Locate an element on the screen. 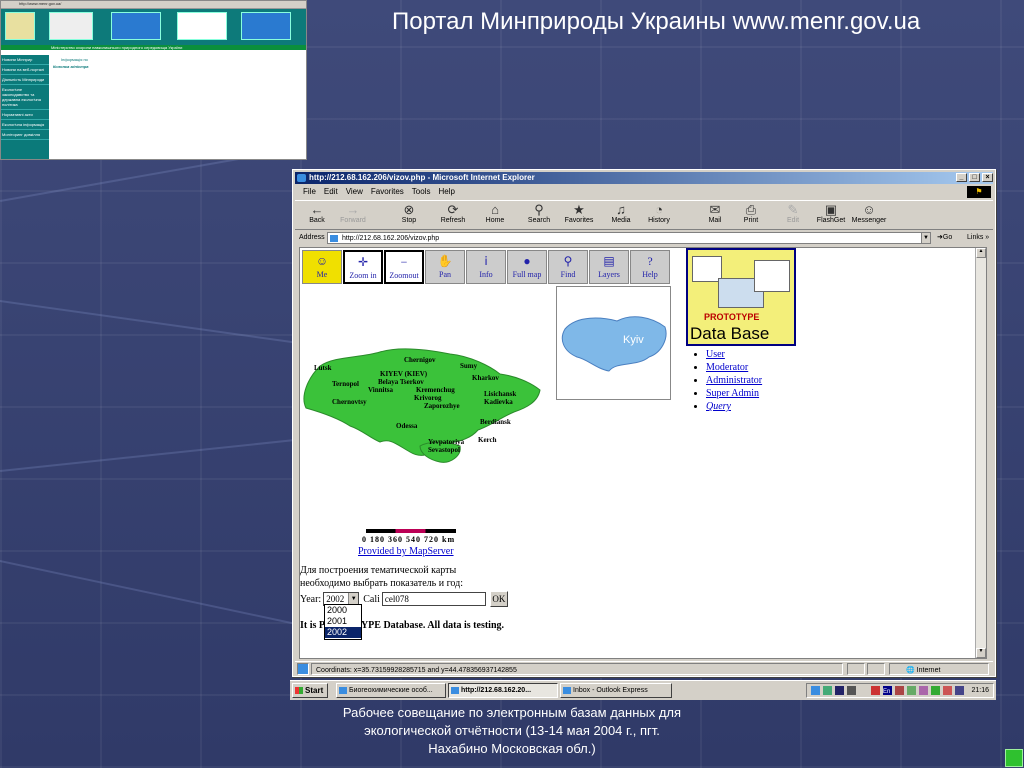 The height and width of the screenshot is (768, 1024). toolbar-button: ← Back is located at coordinates (317, 214).